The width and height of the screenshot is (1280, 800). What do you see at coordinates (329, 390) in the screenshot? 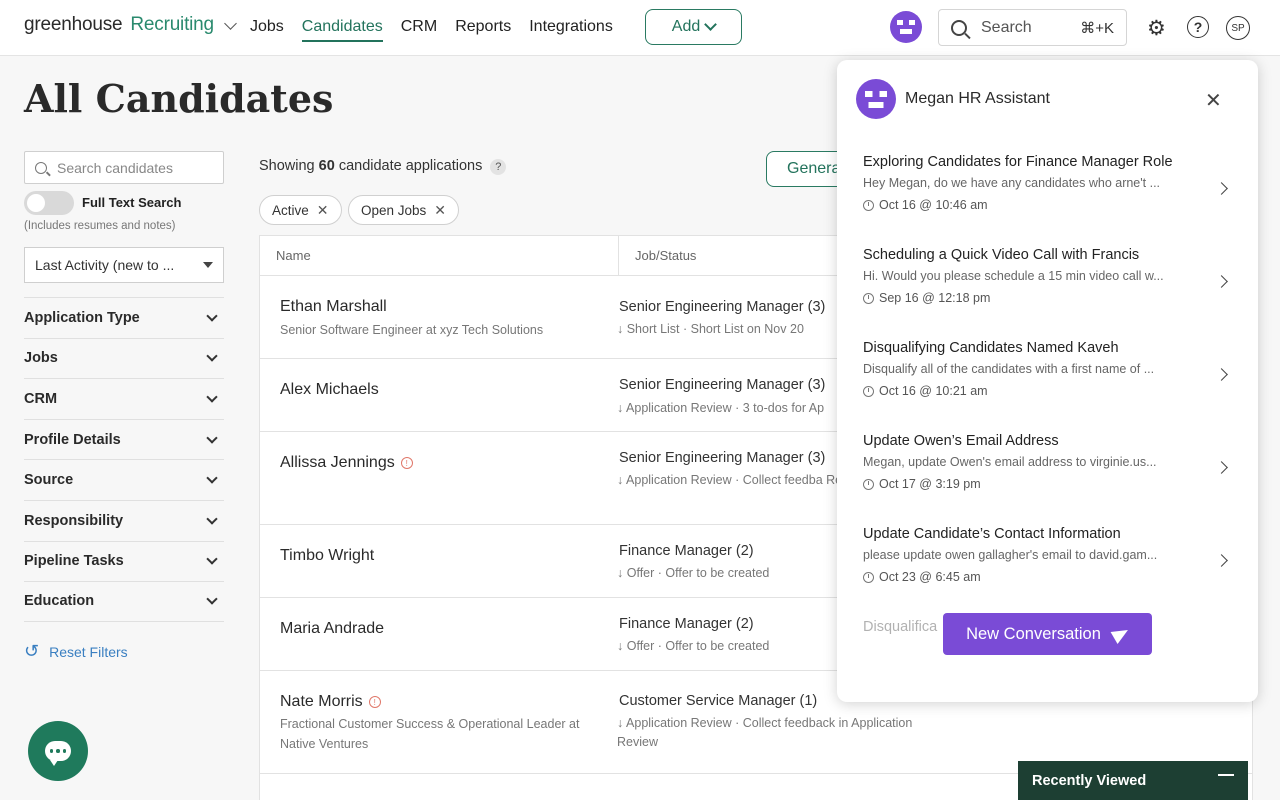
I see `candidate-name: Alex Michaels` at bounding box center [329, 390].